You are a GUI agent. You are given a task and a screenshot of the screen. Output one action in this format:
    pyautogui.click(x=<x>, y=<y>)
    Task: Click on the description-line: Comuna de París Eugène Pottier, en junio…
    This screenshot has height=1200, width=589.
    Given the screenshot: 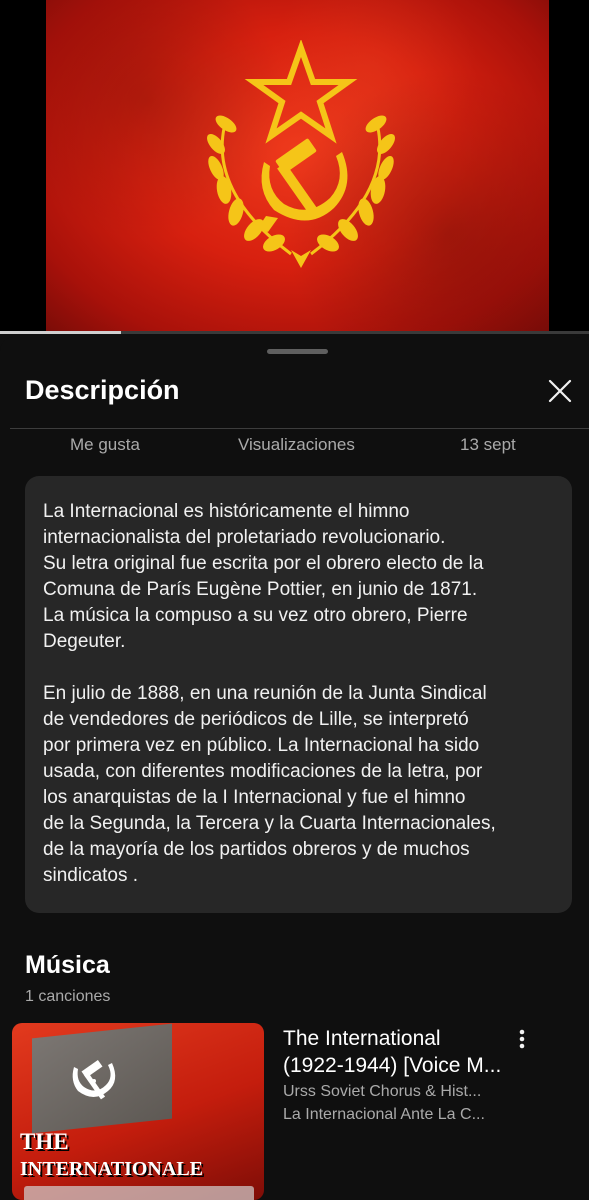 What is the action you would take?
    pyautogui.click(x=260, y=589)
    